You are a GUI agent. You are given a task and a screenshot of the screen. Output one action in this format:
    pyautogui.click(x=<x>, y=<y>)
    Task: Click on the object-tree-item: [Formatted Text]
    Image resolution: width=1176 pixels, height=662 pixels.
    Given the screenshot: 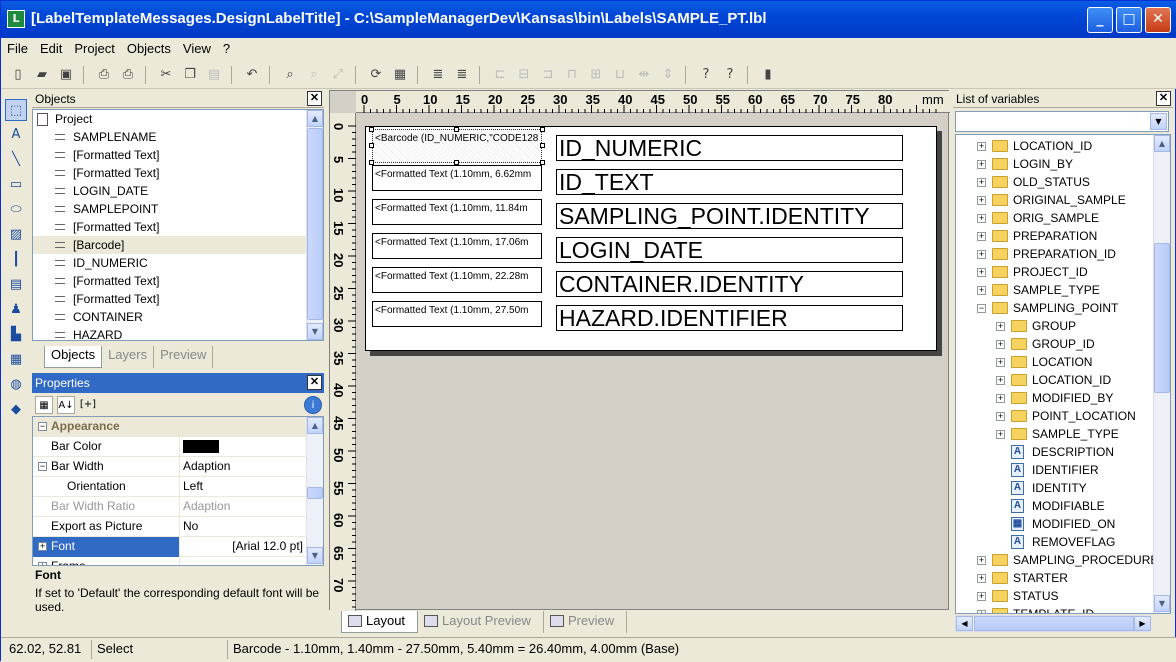 What is the action you would take?
    pyautogui.click(x=178, y=227)
    